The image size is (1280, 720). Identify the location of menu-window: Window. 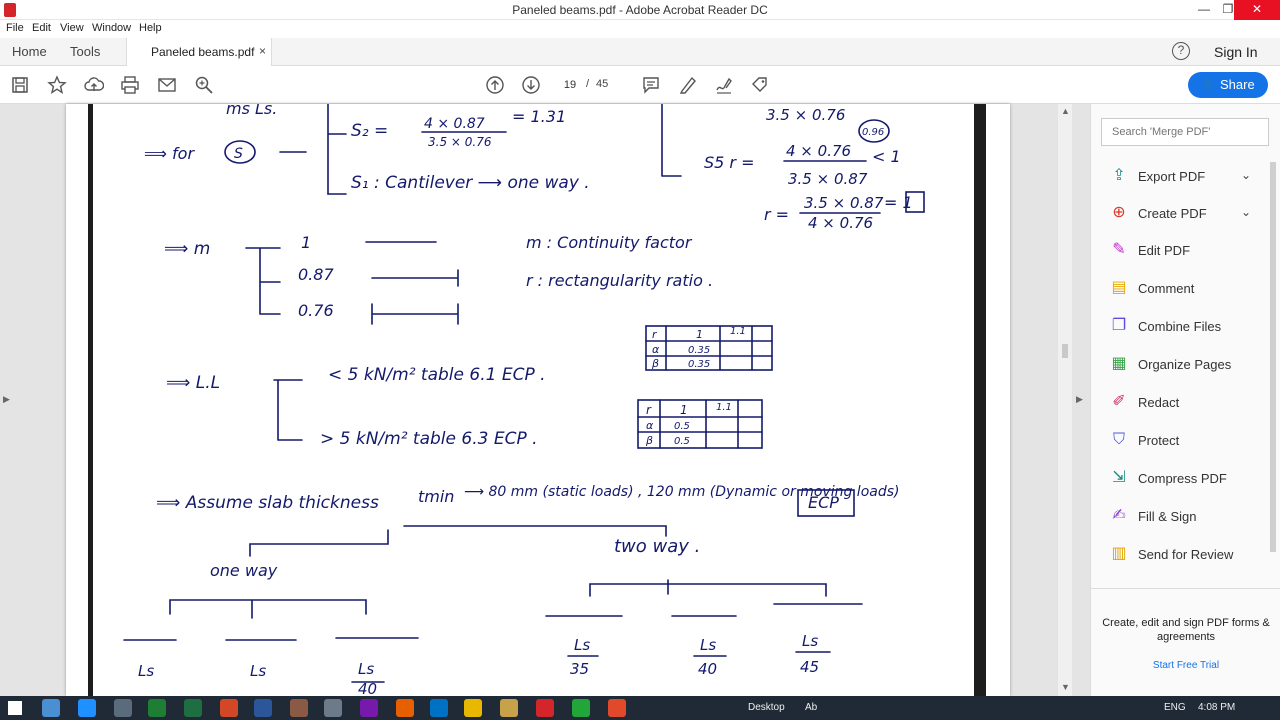
(111, 28).